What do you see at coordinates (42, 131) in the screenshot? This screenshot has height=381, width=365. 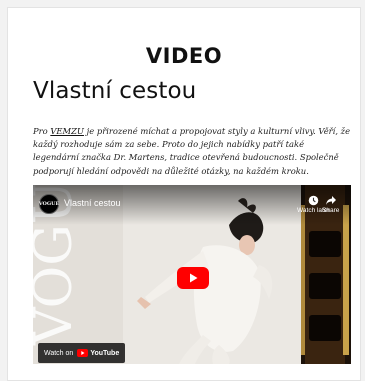 I see `intro-text-start: Pro` at bounding box center [42, 131].